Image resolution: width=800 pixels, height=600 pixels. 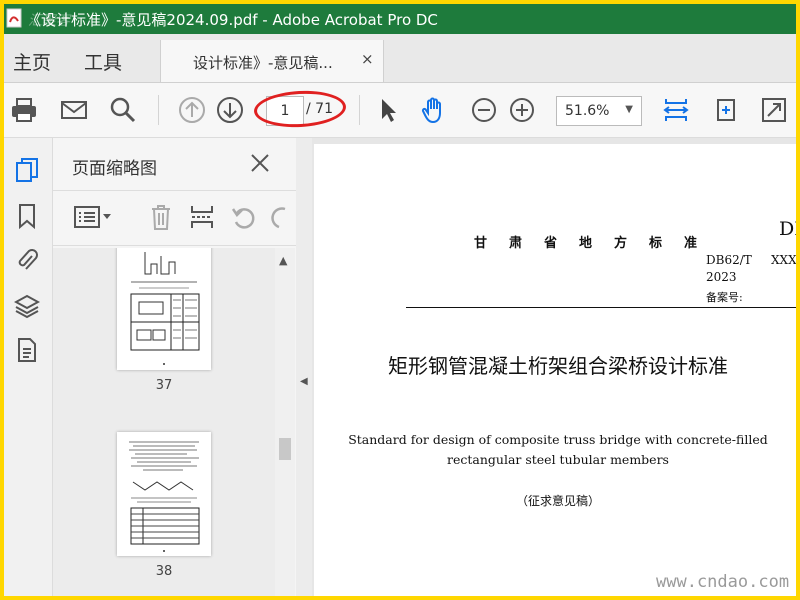 What do you see at coordinates (522, 110) in the screenshot?
I see `zoom-in-icon` at bounding box center [522, 110].